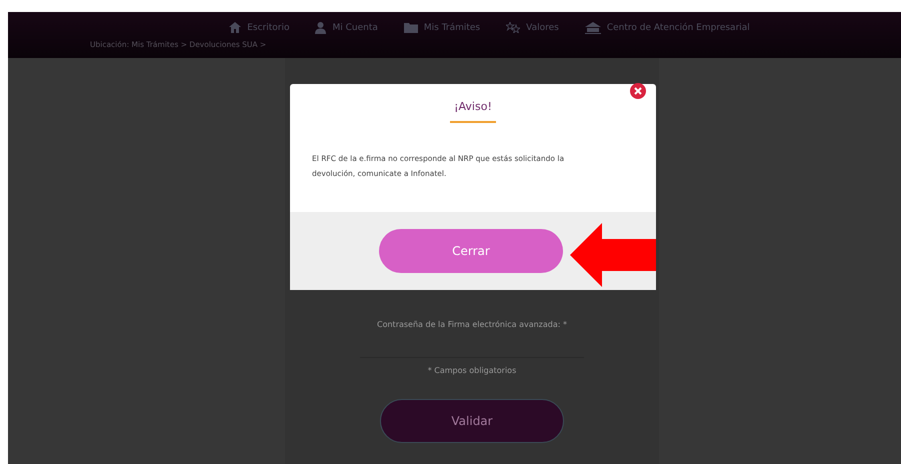 The height and width of the screenshot is (464, 901). What do you see at coordinates (592, 28) in the screenshot?
I see `building-icon` at bounding box center [592, 28].